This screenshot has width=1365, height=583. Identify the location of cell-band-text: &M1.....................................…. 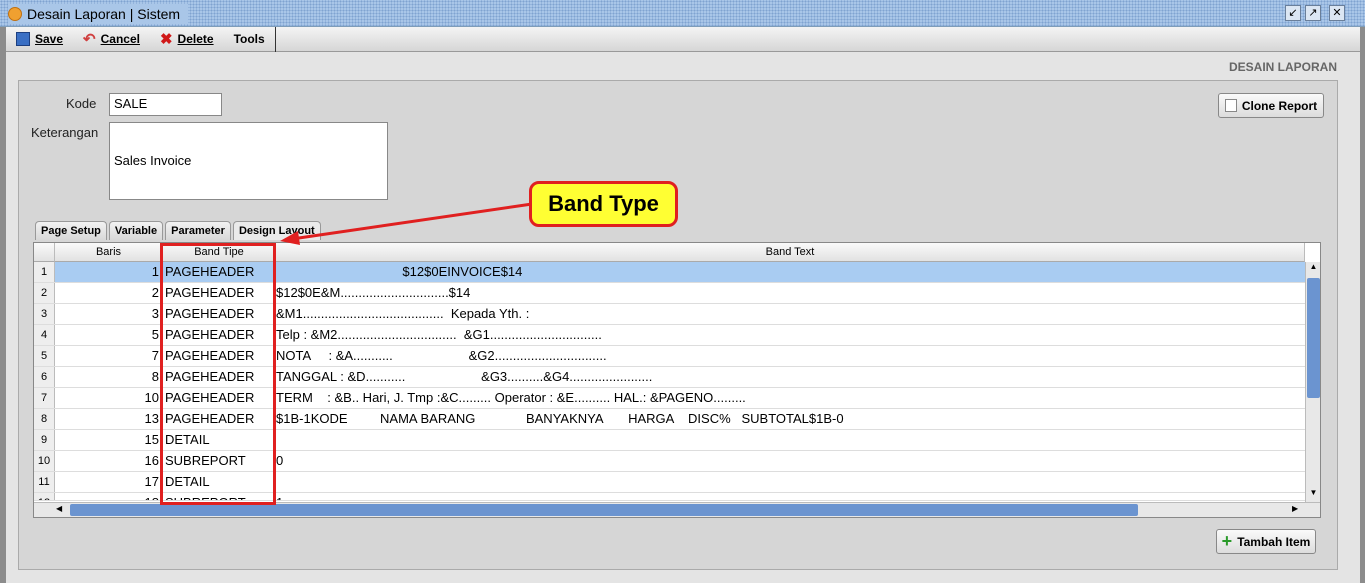
(790, 314).